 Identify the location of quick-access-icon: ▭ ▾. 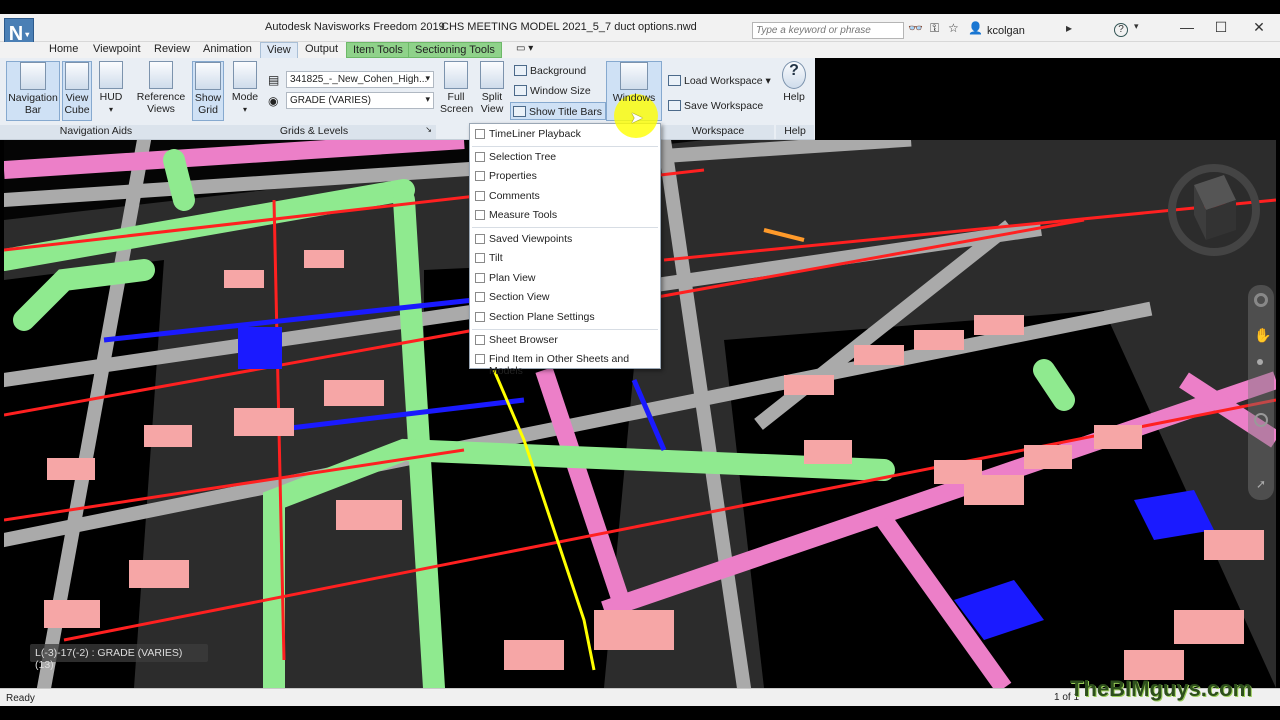
(524, 50).